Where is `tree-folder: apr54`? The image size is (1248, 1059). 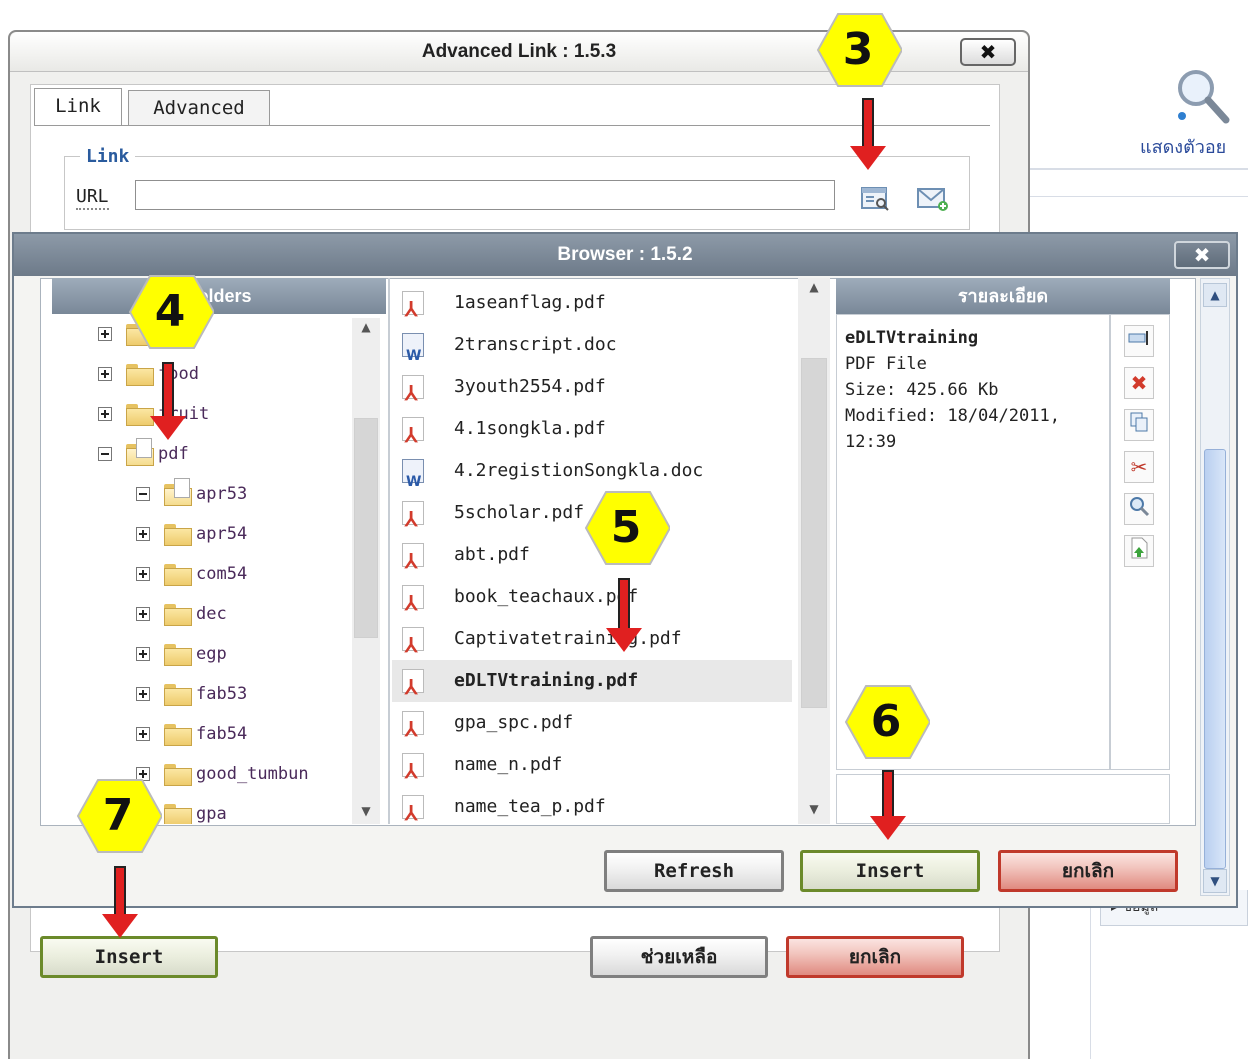
tree-folder: apr54 is located at coordinates (200, 534).